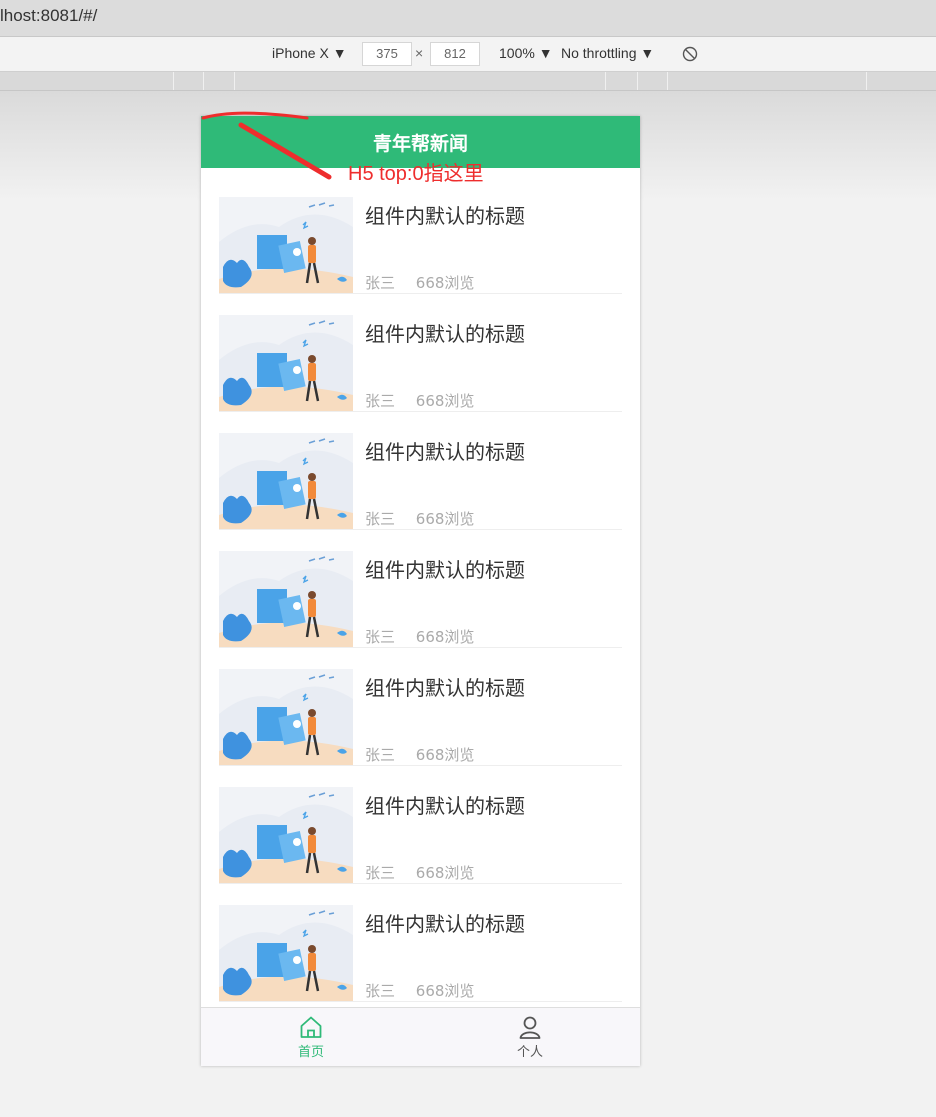 The image size is (936, 1117). What do you see at coordinates (530, 1027) in the screenshot?
I see `user-icon` at bounding box center [530, 1027].